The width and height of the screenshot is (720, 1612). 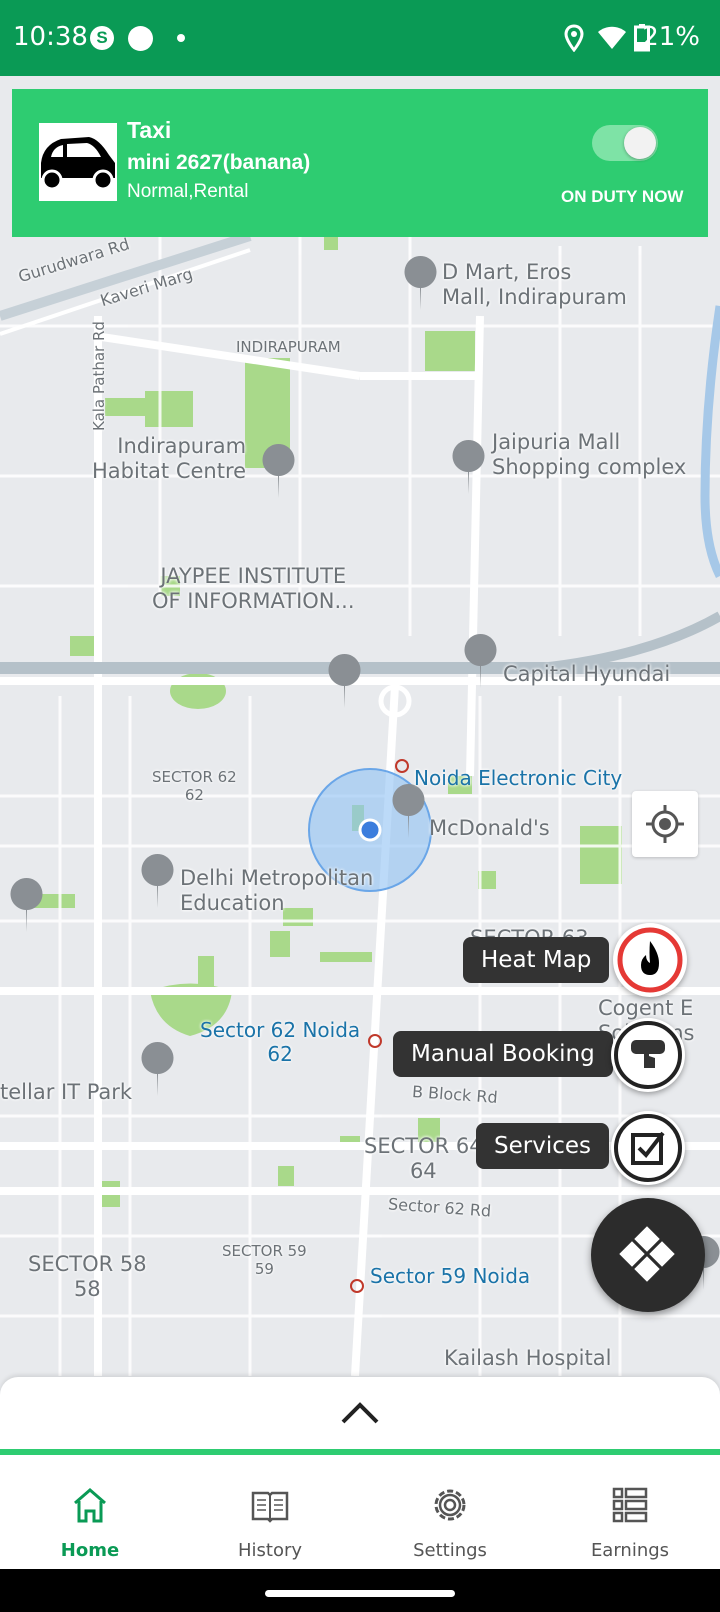 What do you see at coordinates (102, 38) in the screenshot?
I see `skype-icon: S` at bounding box center [102, 38].